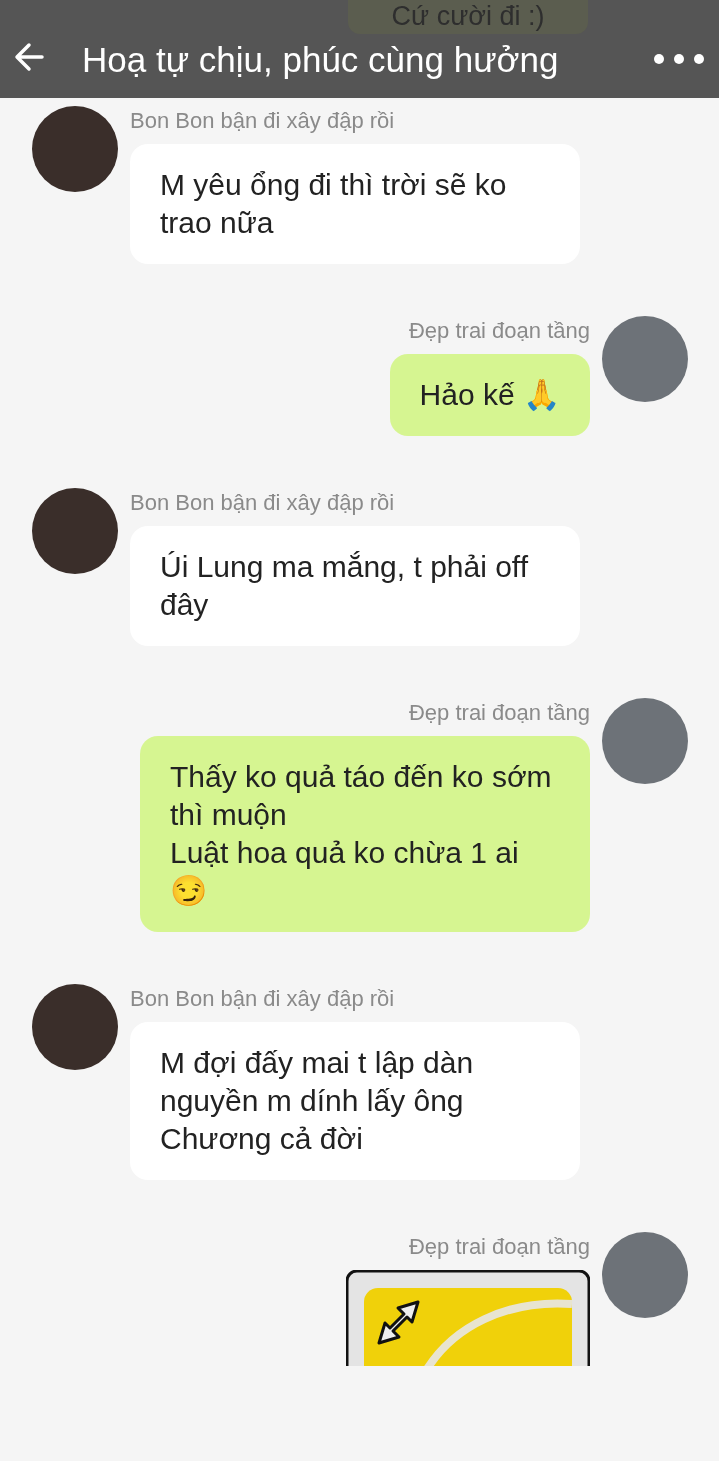 This screenshot has width=719, height=1461. What do you see at coordinates (321, 60) in the screenshot?
I see `chat-title: Hoạ tự chịu, phúc cùng hưởng` at bounding box center [321, 60].